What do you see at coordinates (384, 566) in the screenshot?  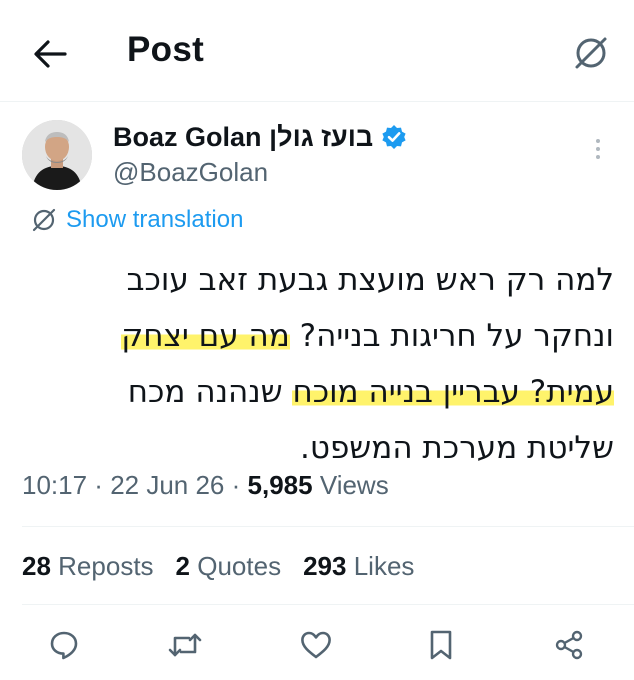 I see `likes-label: Likes` at bounding box center [384, 566].